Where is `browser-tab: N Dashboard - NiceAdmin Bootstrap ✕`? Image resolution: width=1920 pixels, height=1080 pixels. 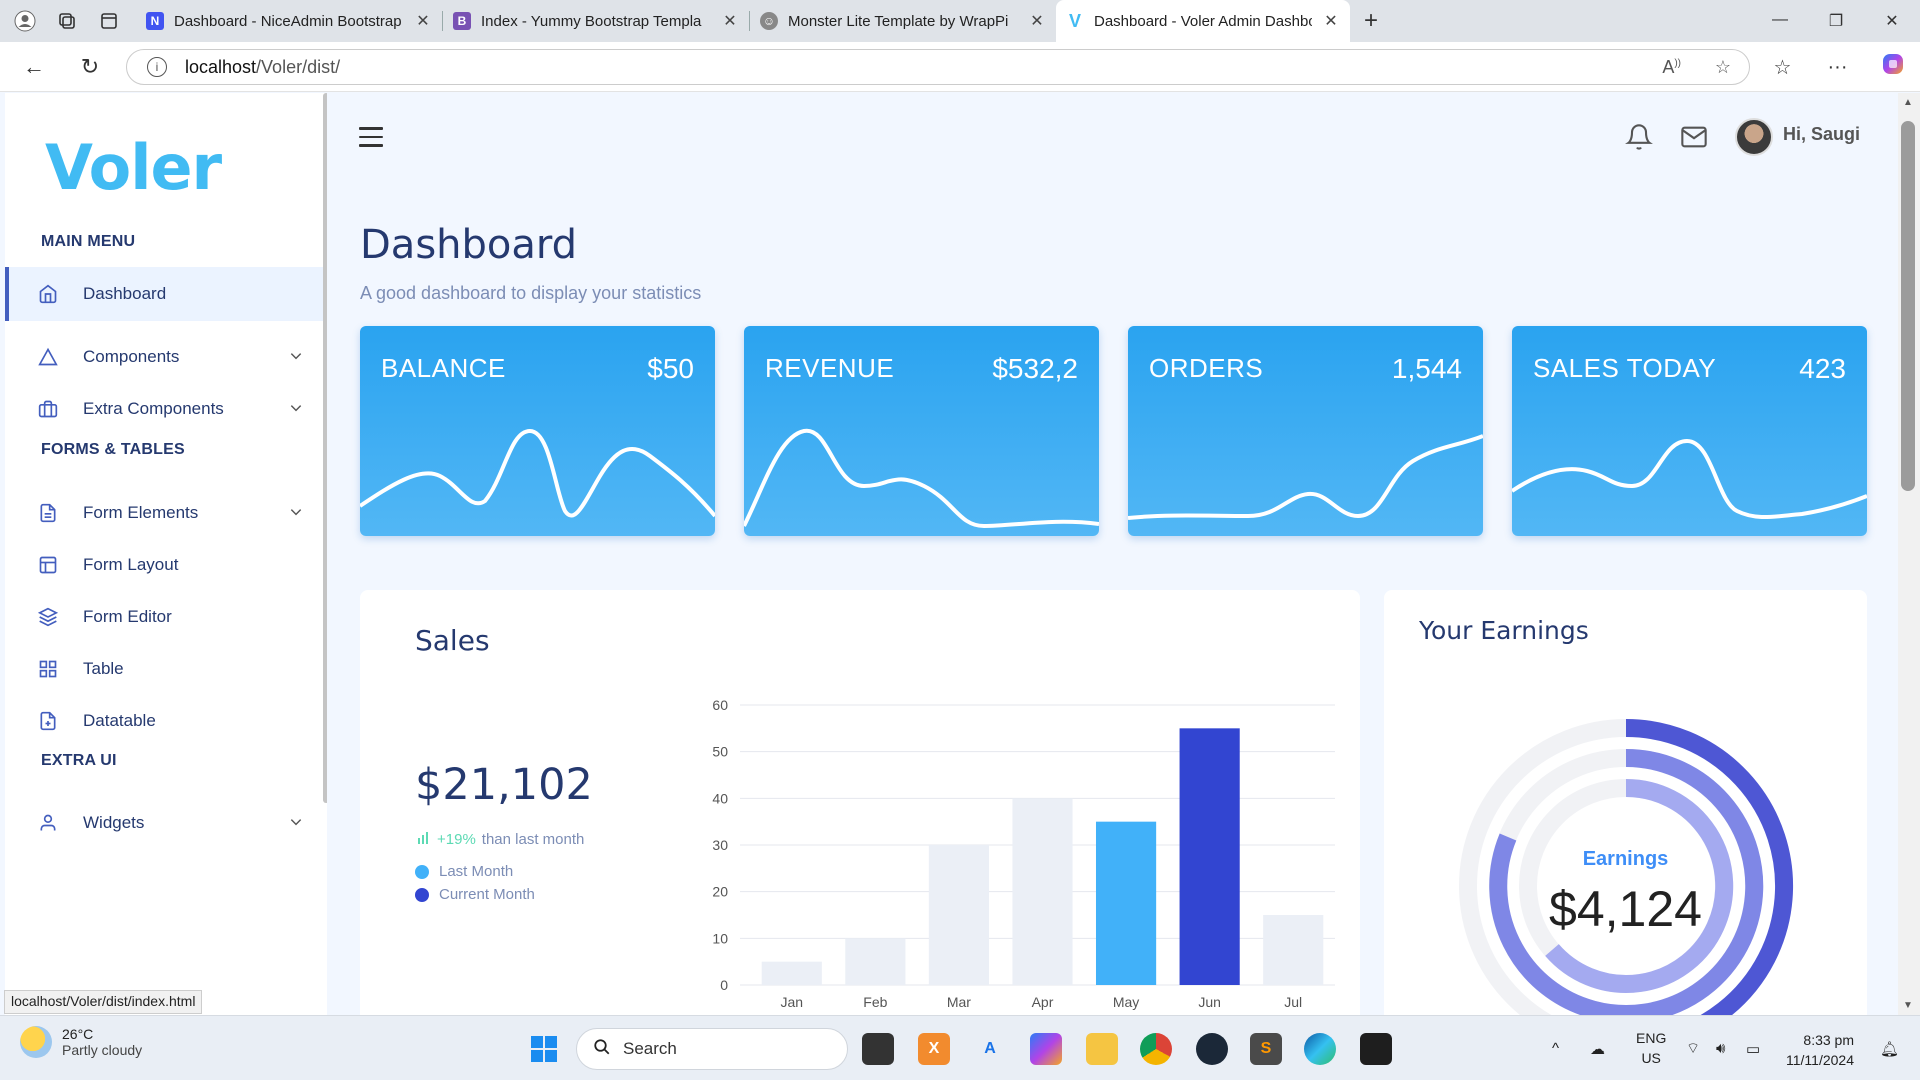
browser-tab: N Dashboard - NiceAdmin Bootstrap ✕ is located at coordinates (289, 21).